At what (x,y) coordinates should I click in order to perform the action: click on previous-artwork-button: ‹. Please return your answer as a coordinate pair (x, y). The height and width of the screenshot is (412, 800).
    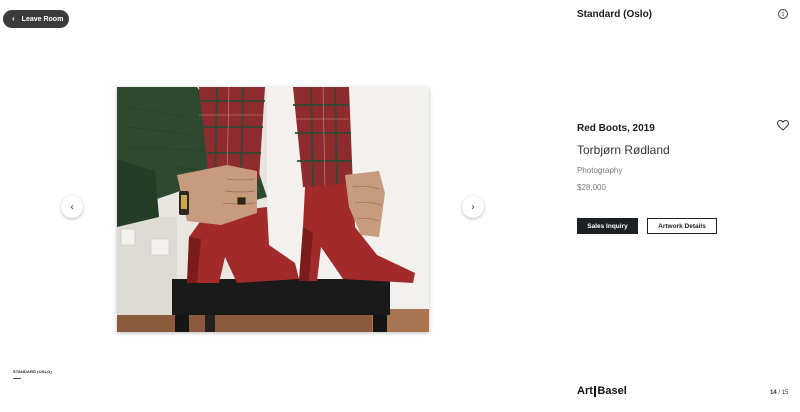
    Looking at the image, I should click on (72, 207).